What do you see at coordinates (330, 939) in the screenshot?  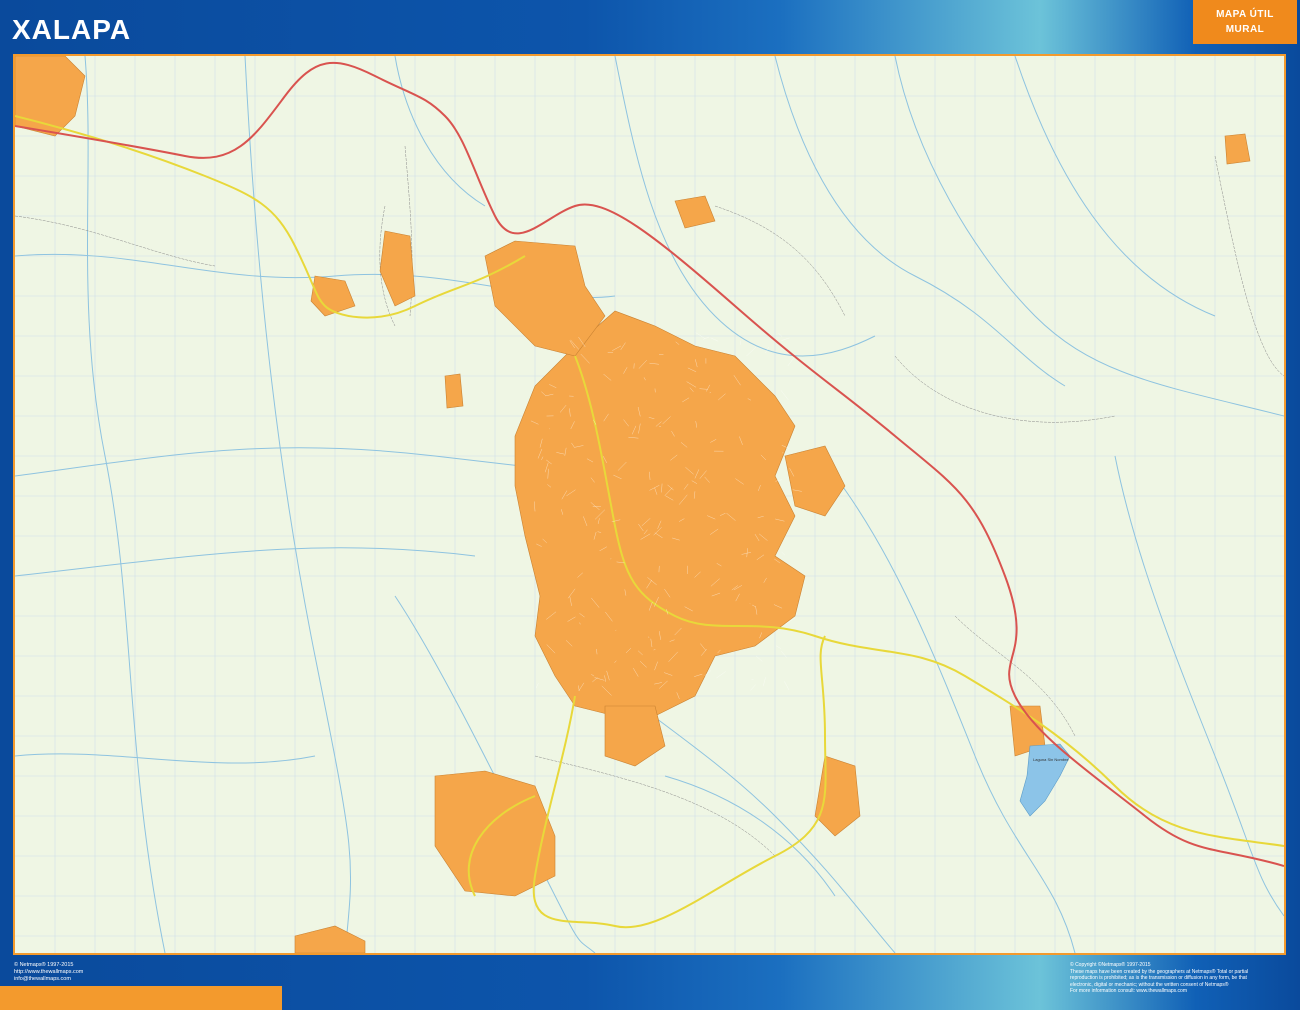 I see `urban-bottom-left` at bounding box center [330, 939].